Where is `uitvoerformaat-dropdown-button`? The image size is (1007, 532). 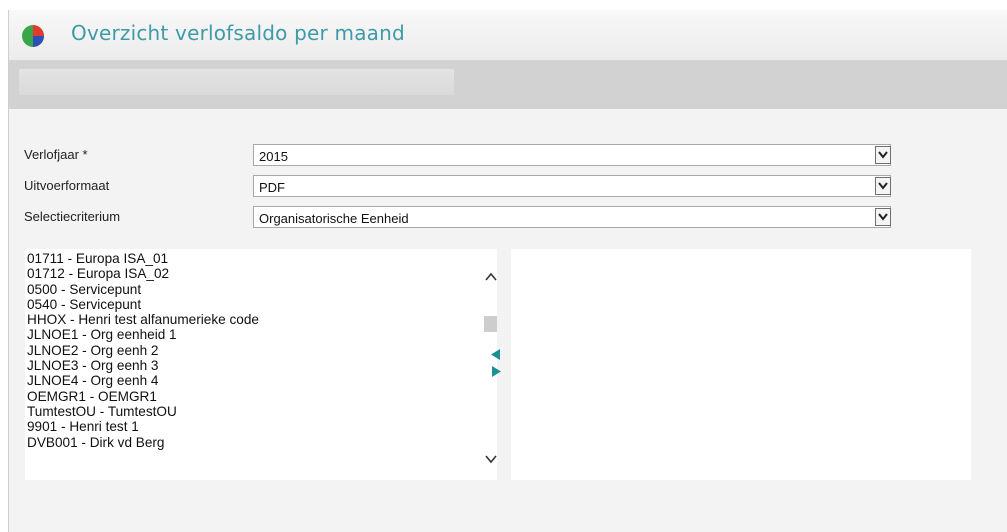 uitvoerformaat-dropdown-button is located at coordinates (883, 186).